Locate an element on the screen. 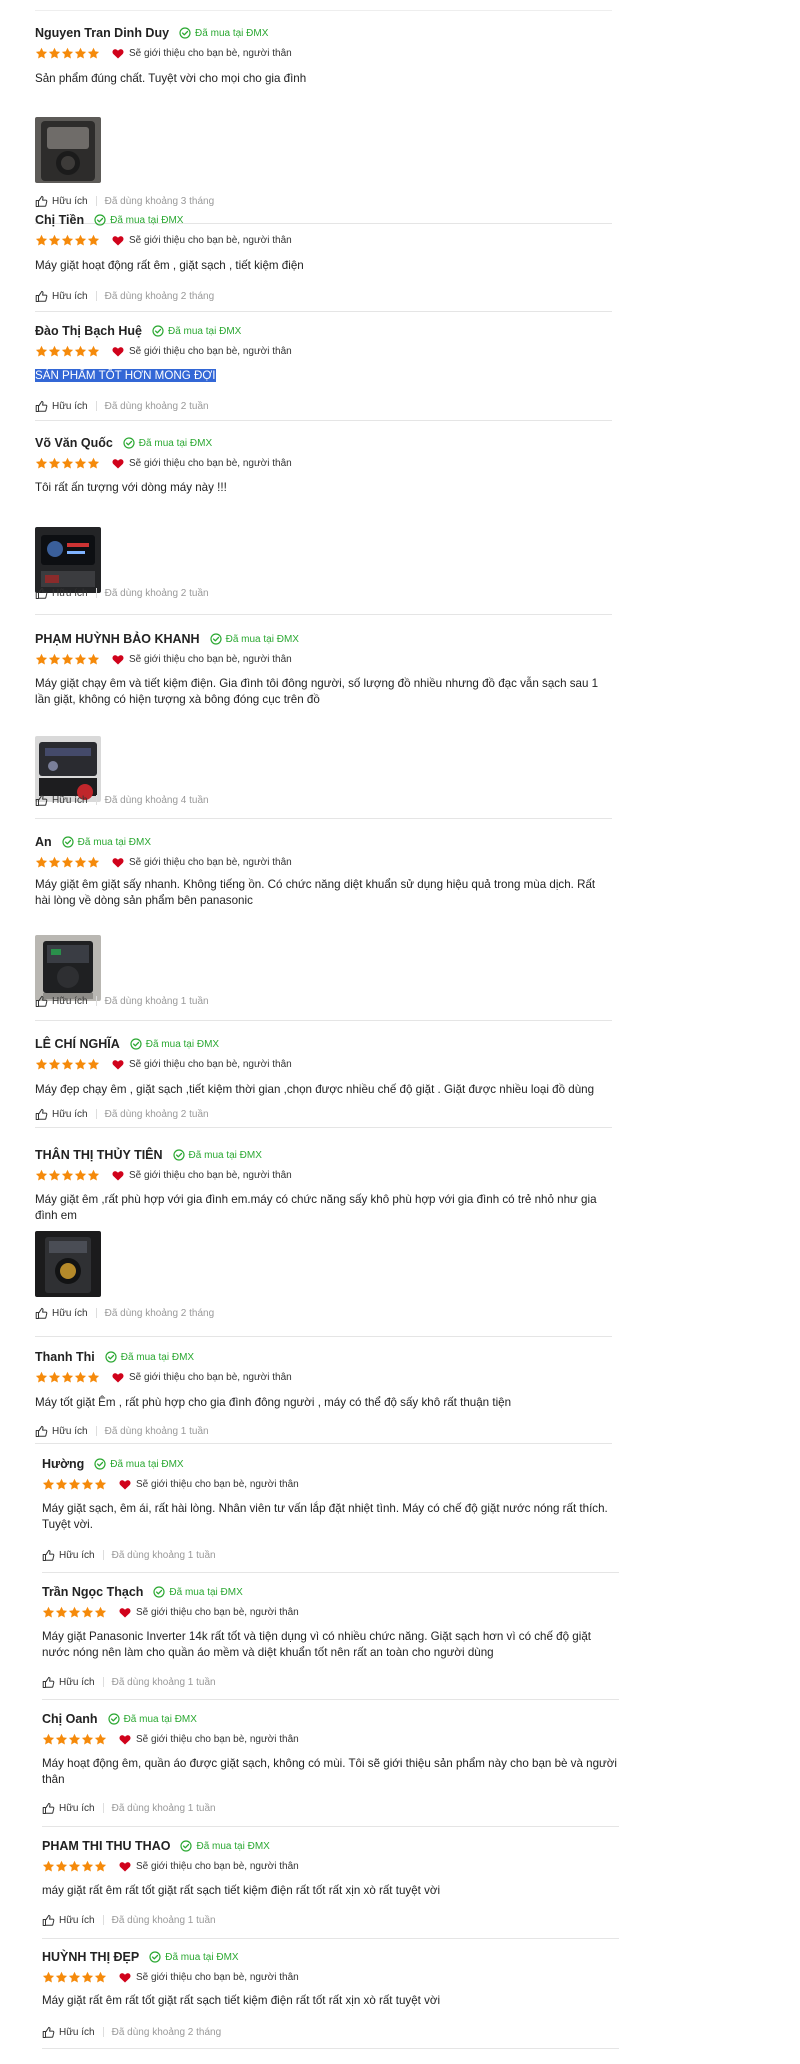  review-header: Nguyen Tran Dinh Duy Đã mua tại ĐMX is located at coordinates (323, 33).